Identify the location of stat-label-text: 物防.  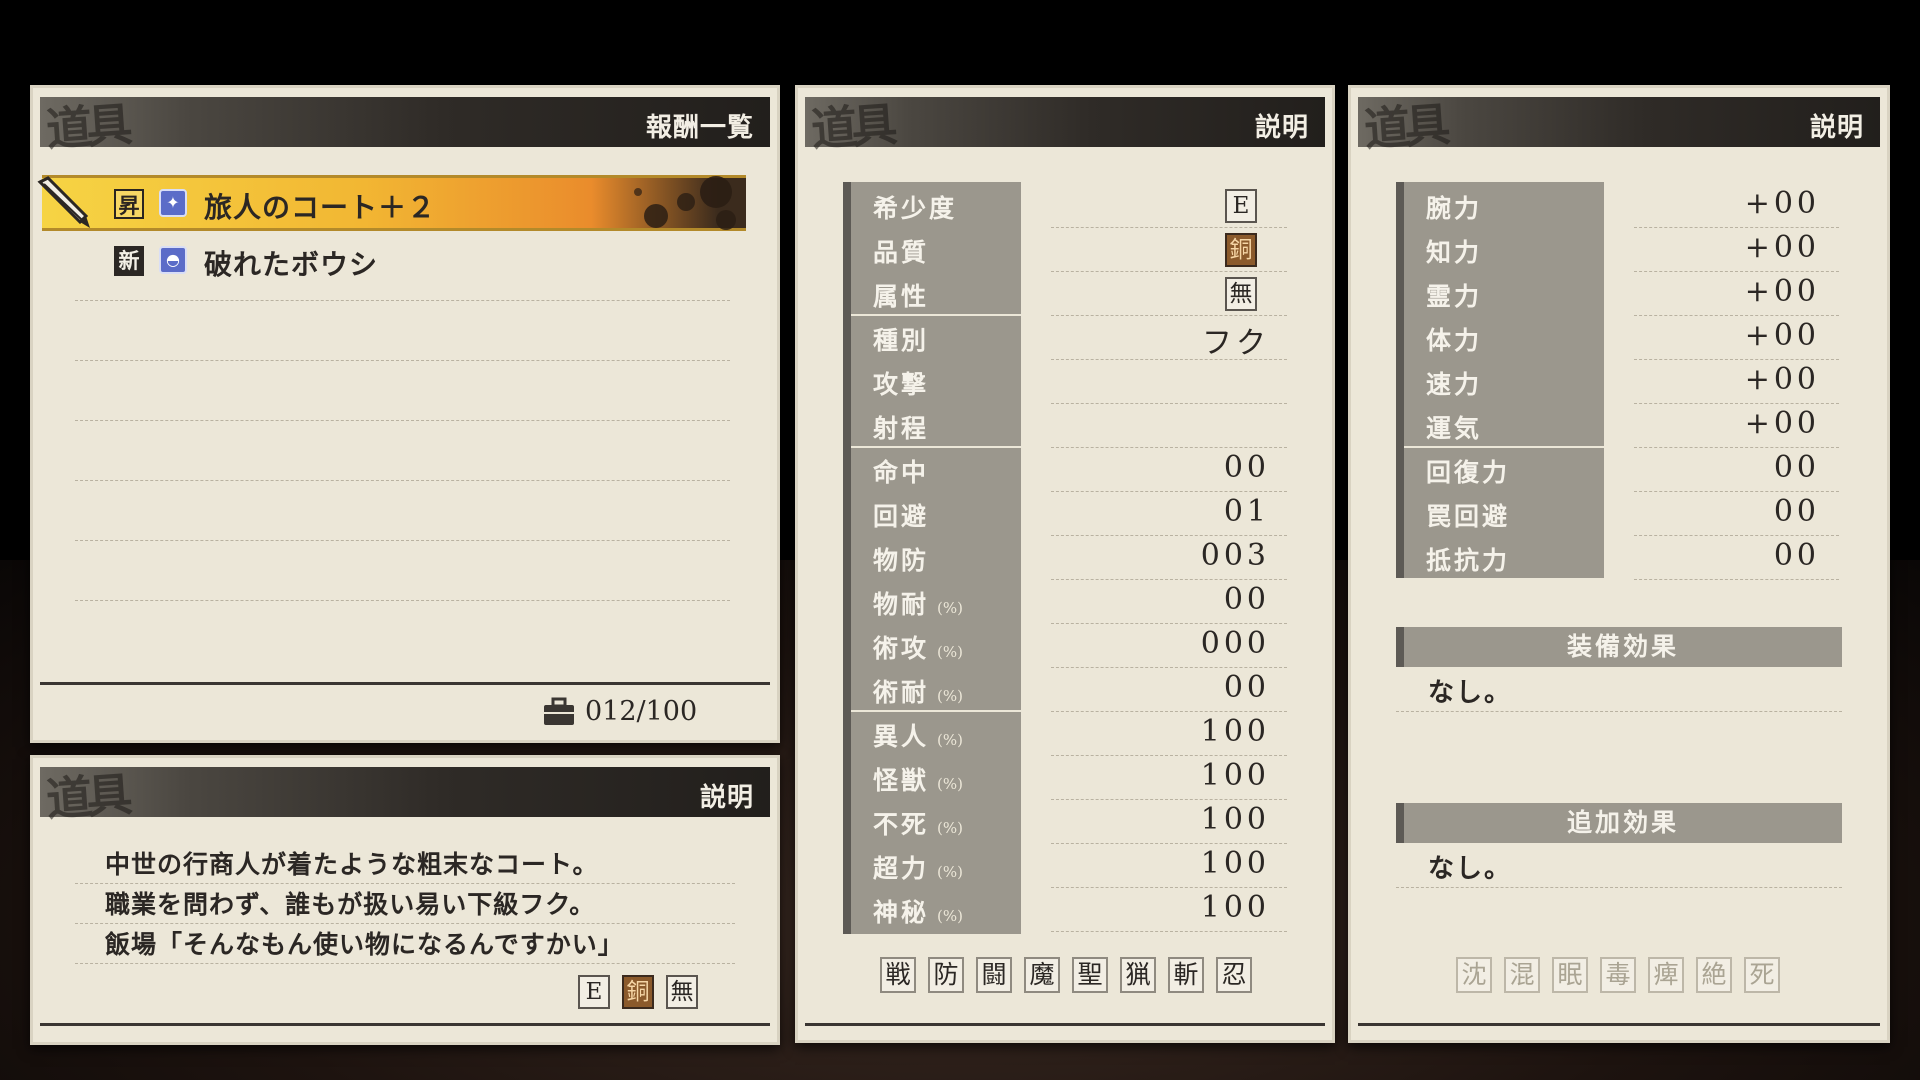
(901, 560).